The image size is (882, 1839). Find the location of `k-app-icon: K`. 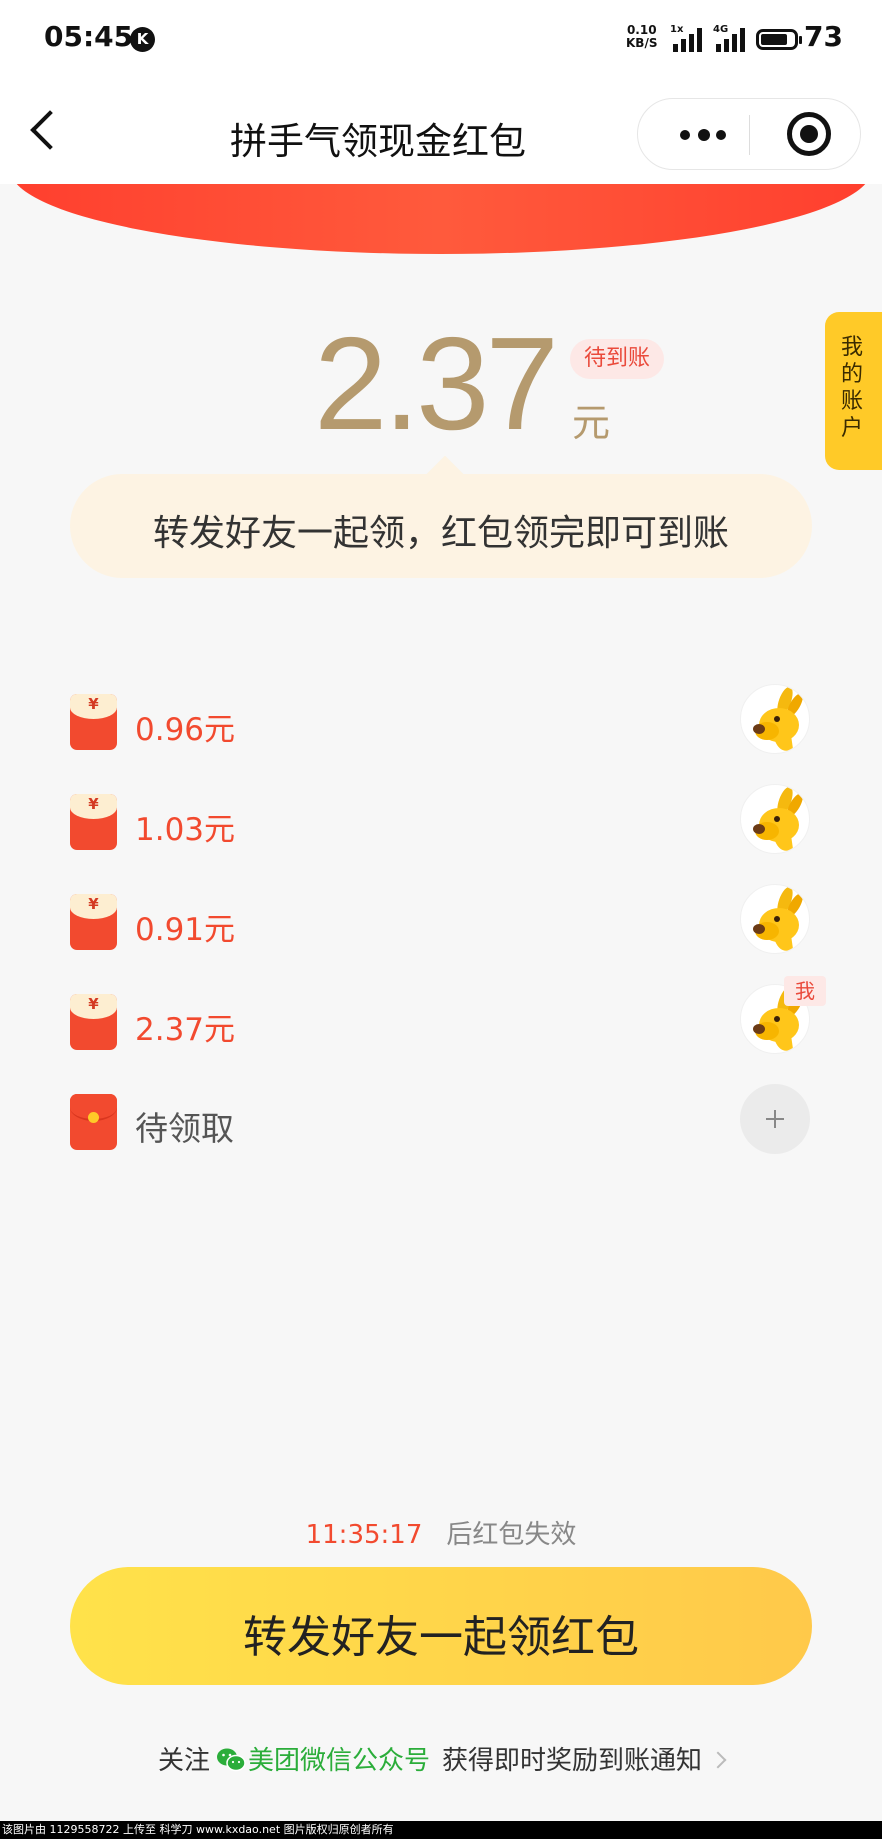

k-app-icon: K is located at coordinates (142, 39).